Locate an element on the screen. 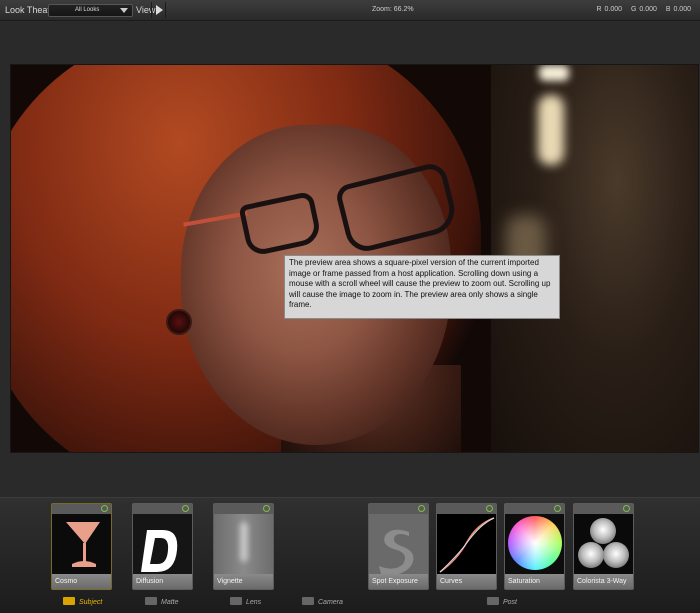  red-value: R 0.000 is located at coordinates (609, 9).